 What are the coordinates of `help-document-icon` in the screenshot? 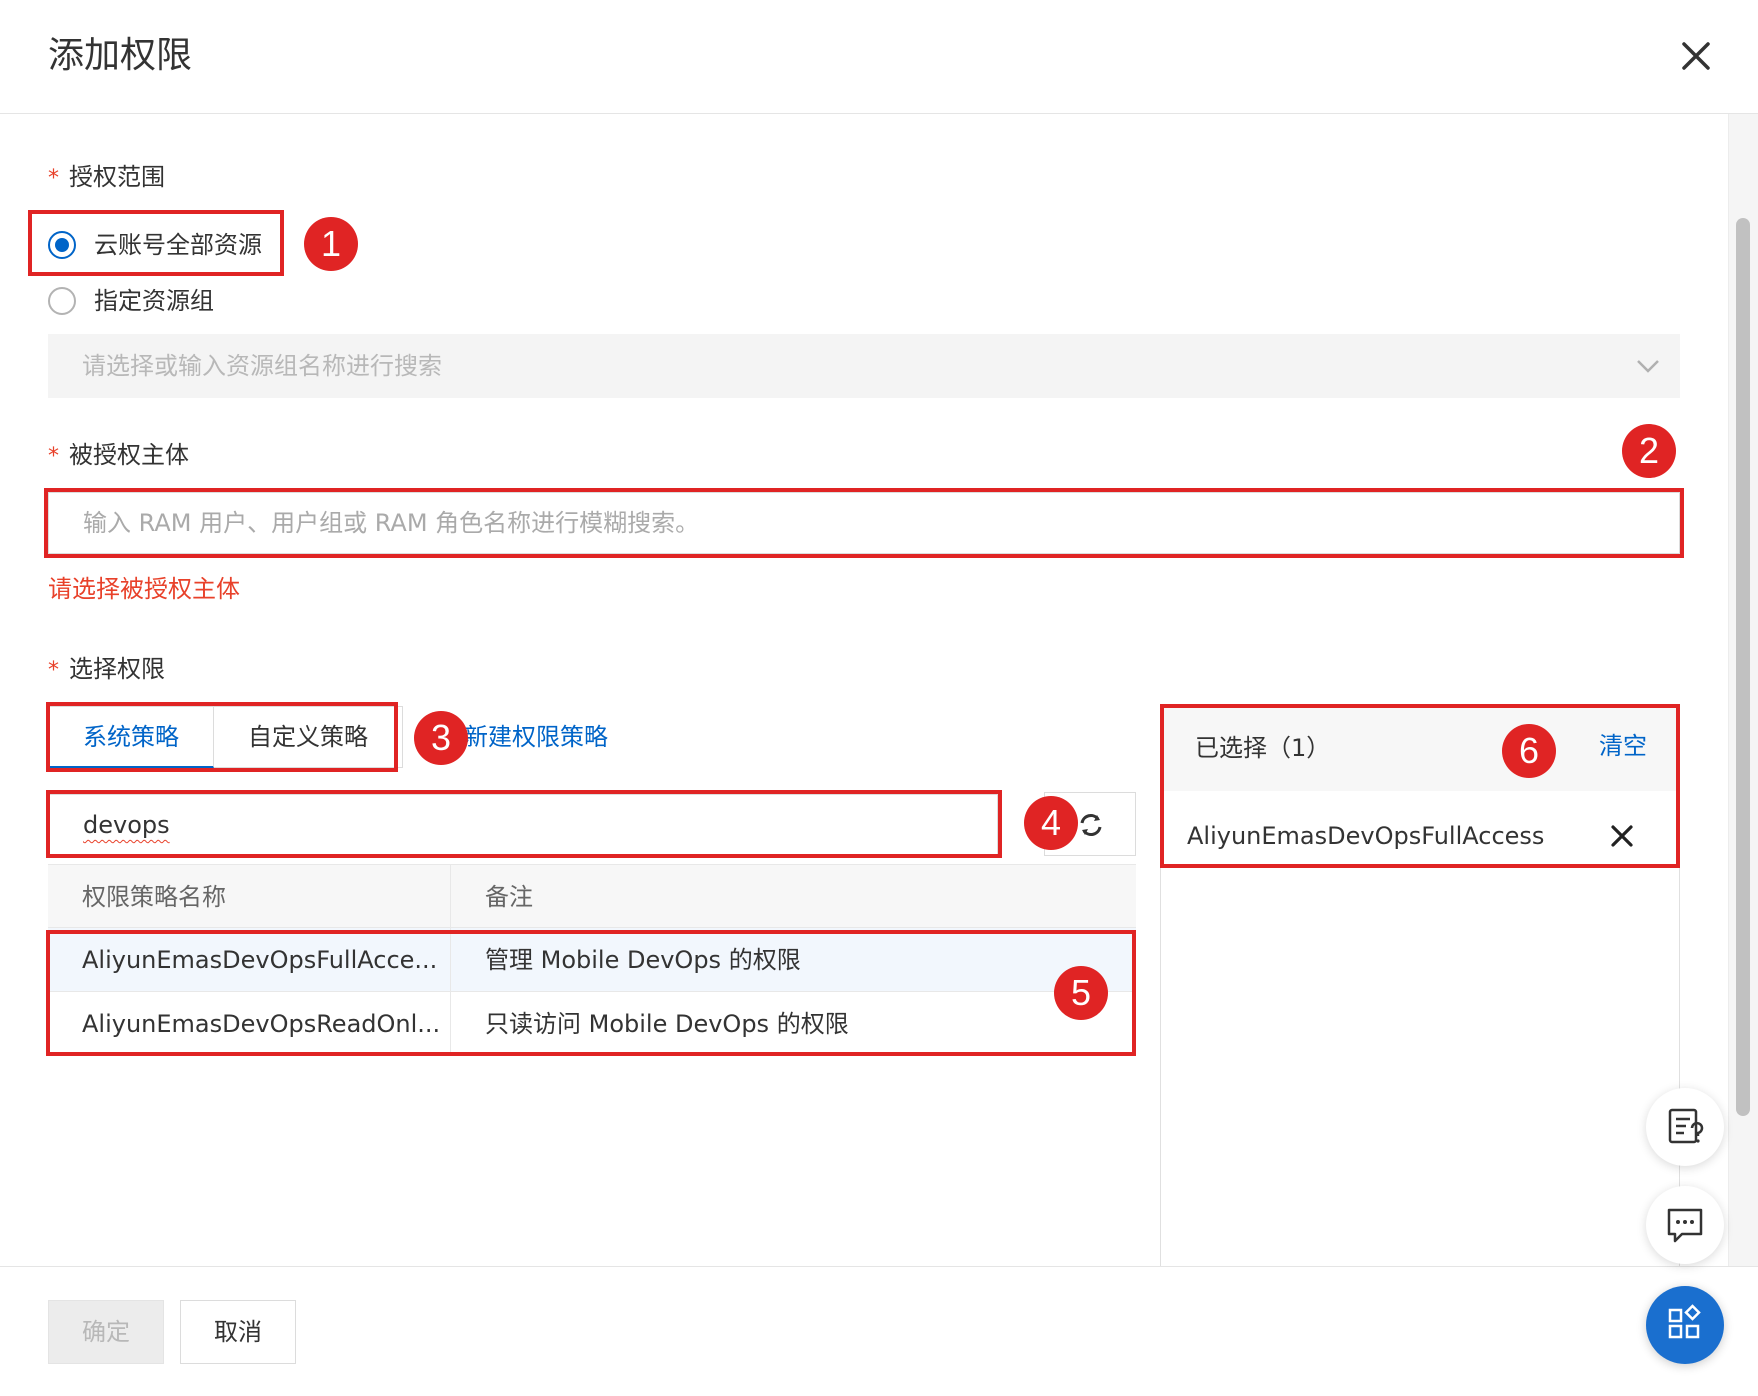 It's located at (1686, 1126).